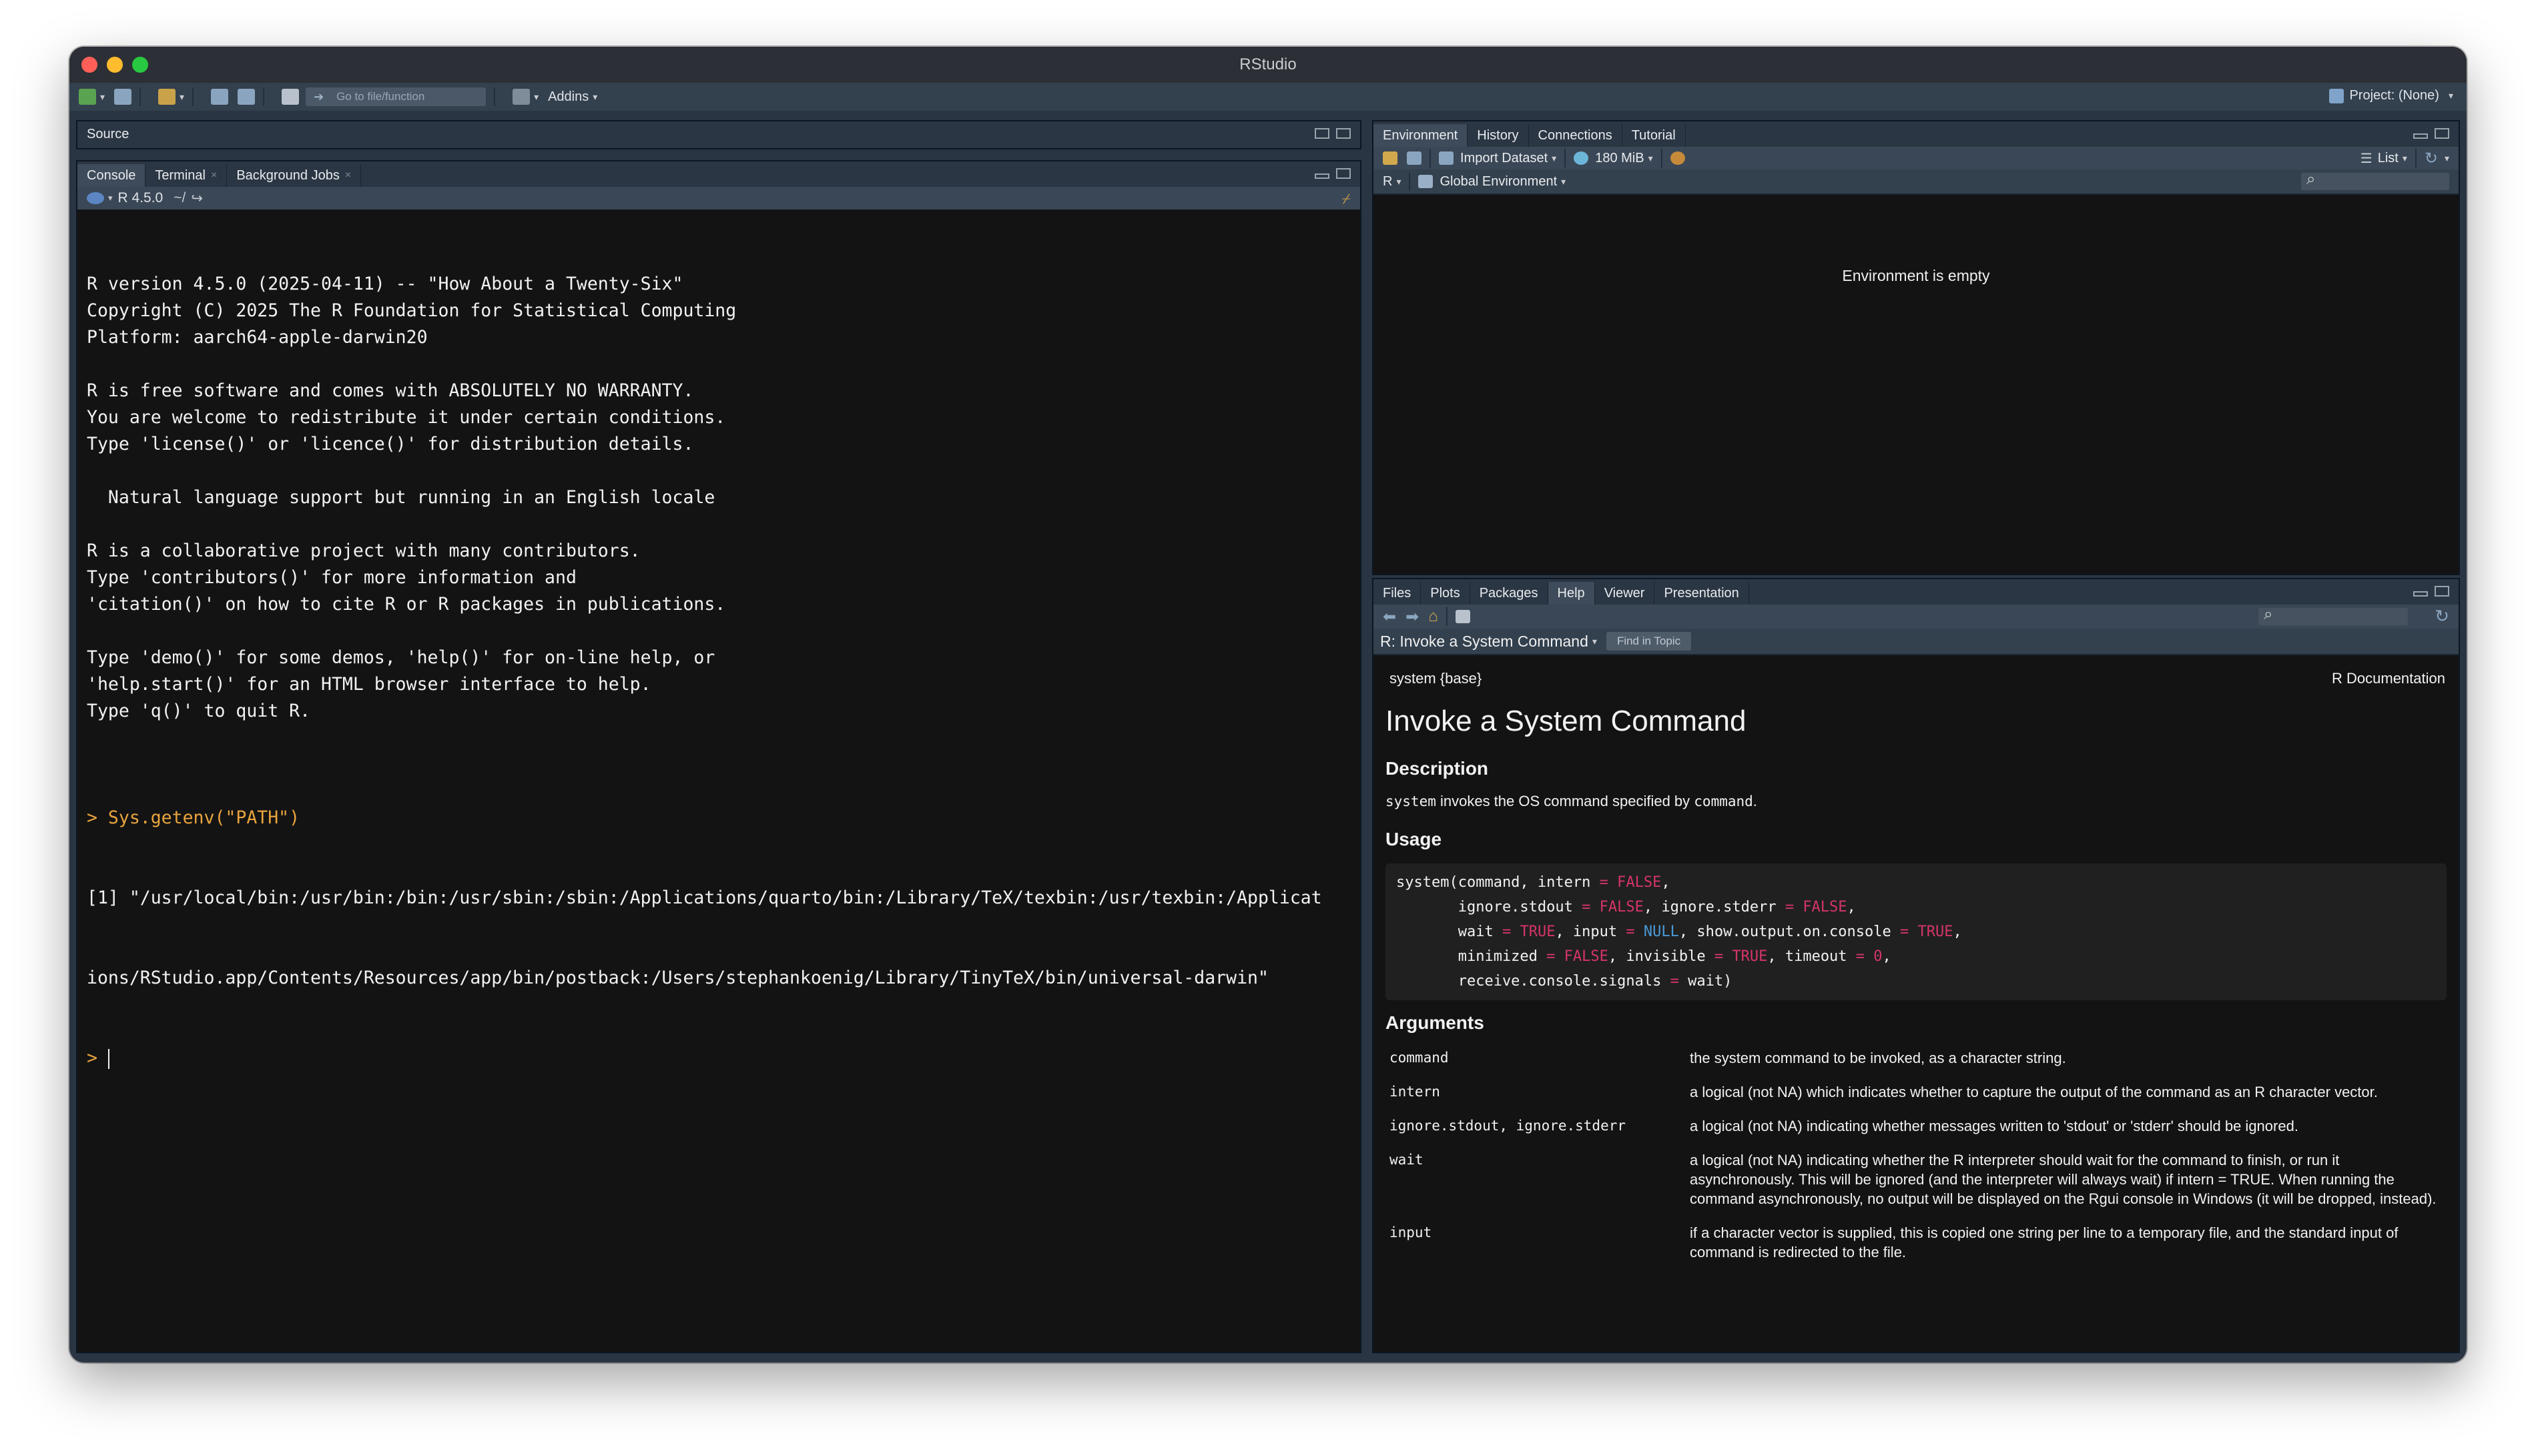 The image size is (2536, 1456). I want to click on go-to-directory-icon: ↪, so click(197, 198).